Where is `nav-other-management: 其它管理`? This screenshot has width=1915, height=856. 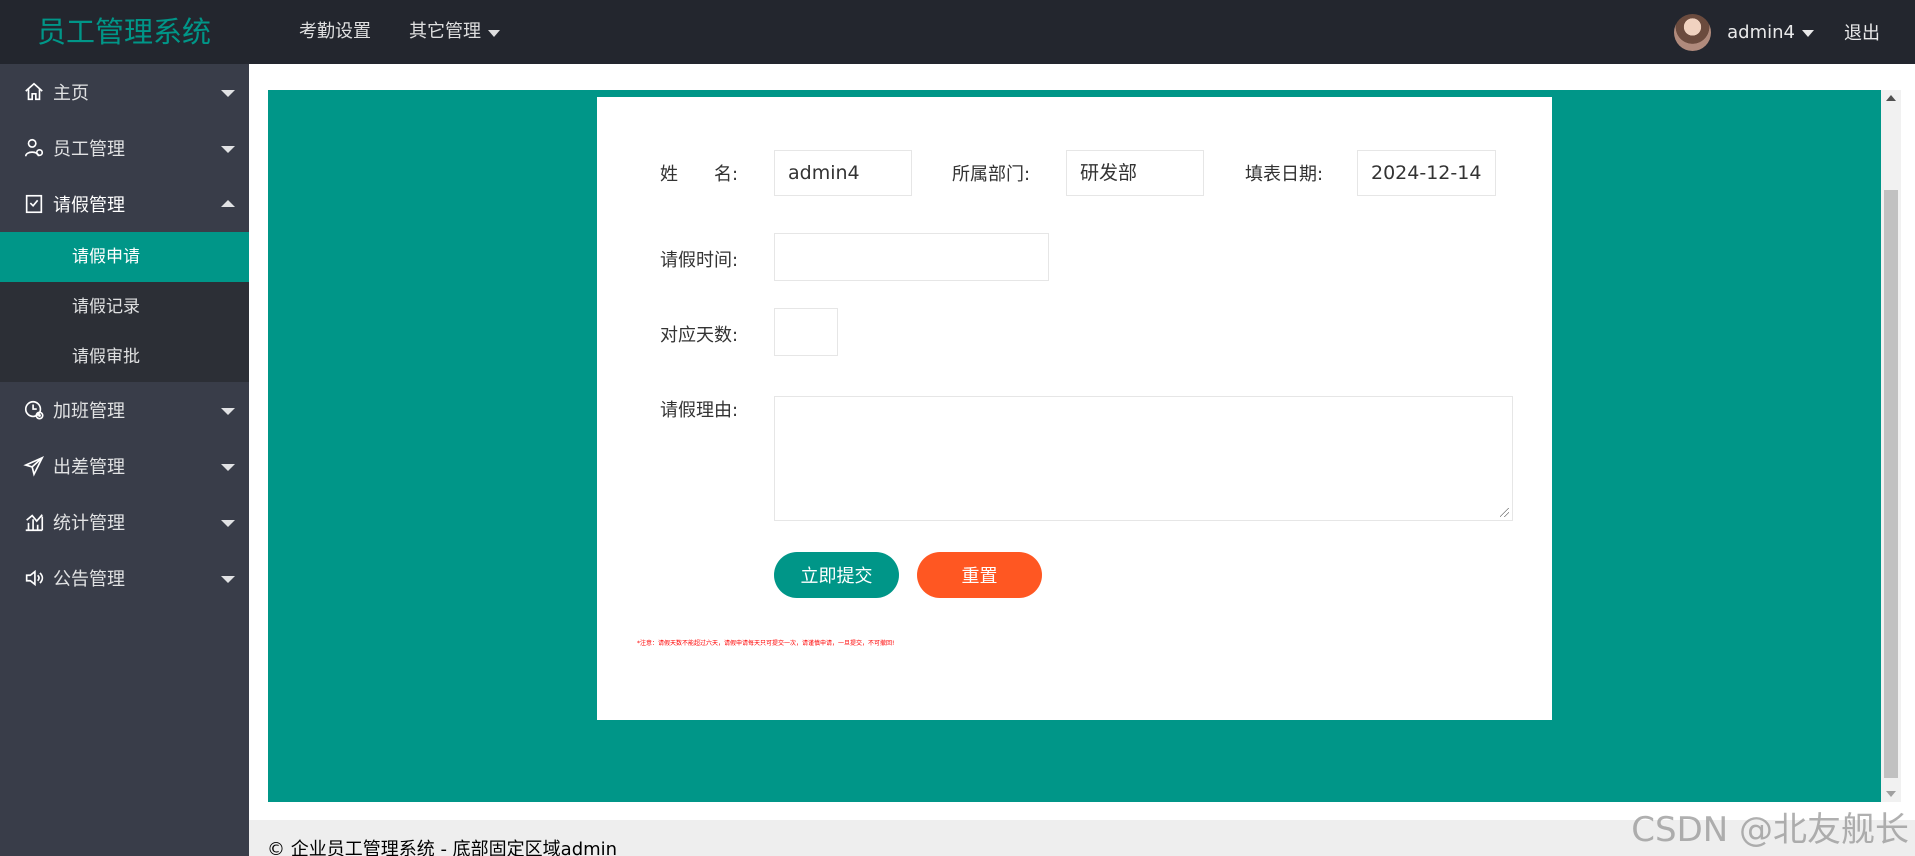 nav-other-management: 其它管理 is located at coordinates (454, 32).